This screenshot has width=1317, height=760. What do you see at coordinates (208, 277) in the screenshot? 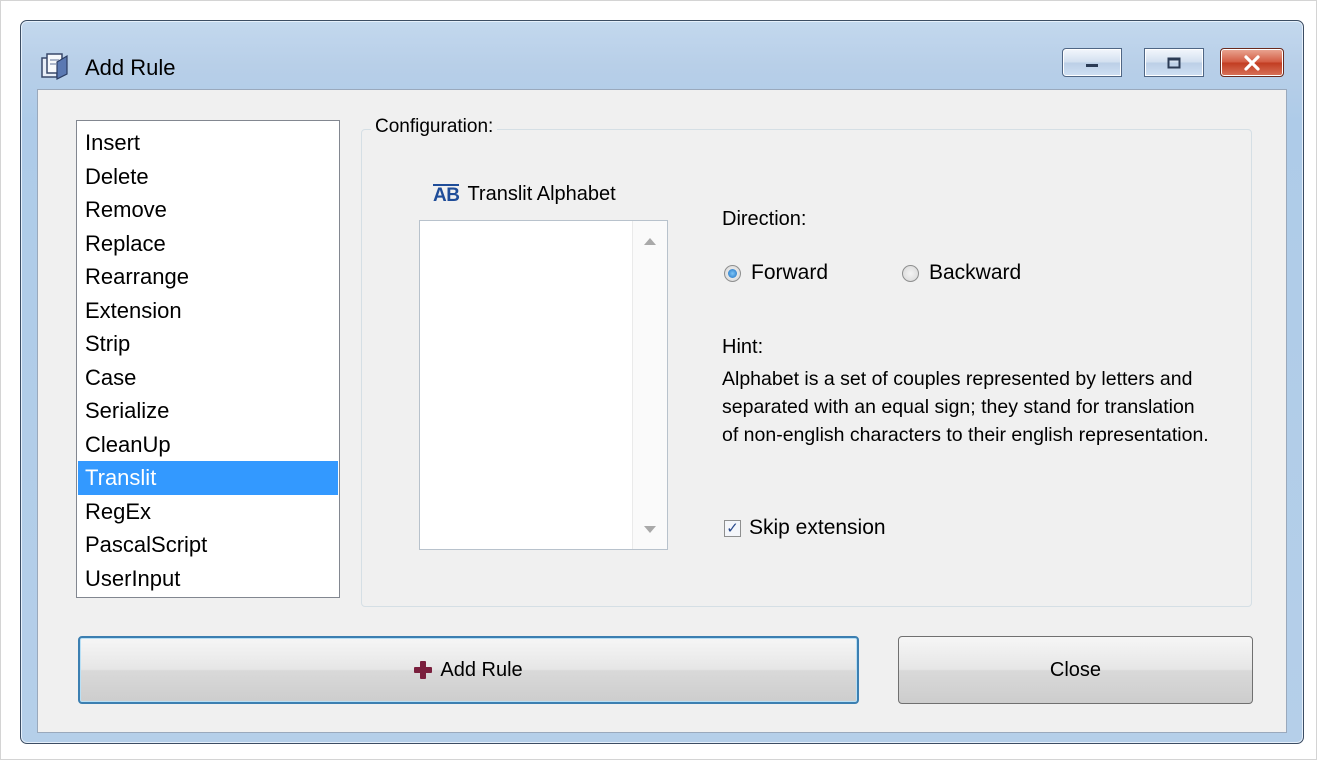
I see `rule-list-item: Rearrange` at bounding box center [208, 277].